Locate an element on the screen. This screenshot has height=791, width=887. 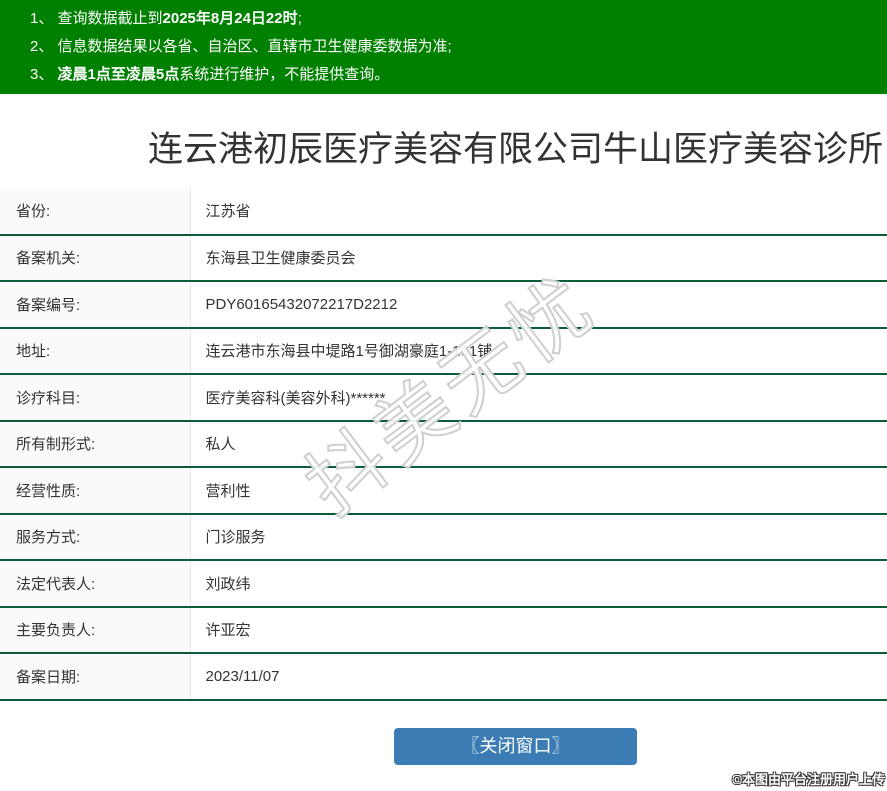
notice-text: ; is located at coordinates (299, 18).